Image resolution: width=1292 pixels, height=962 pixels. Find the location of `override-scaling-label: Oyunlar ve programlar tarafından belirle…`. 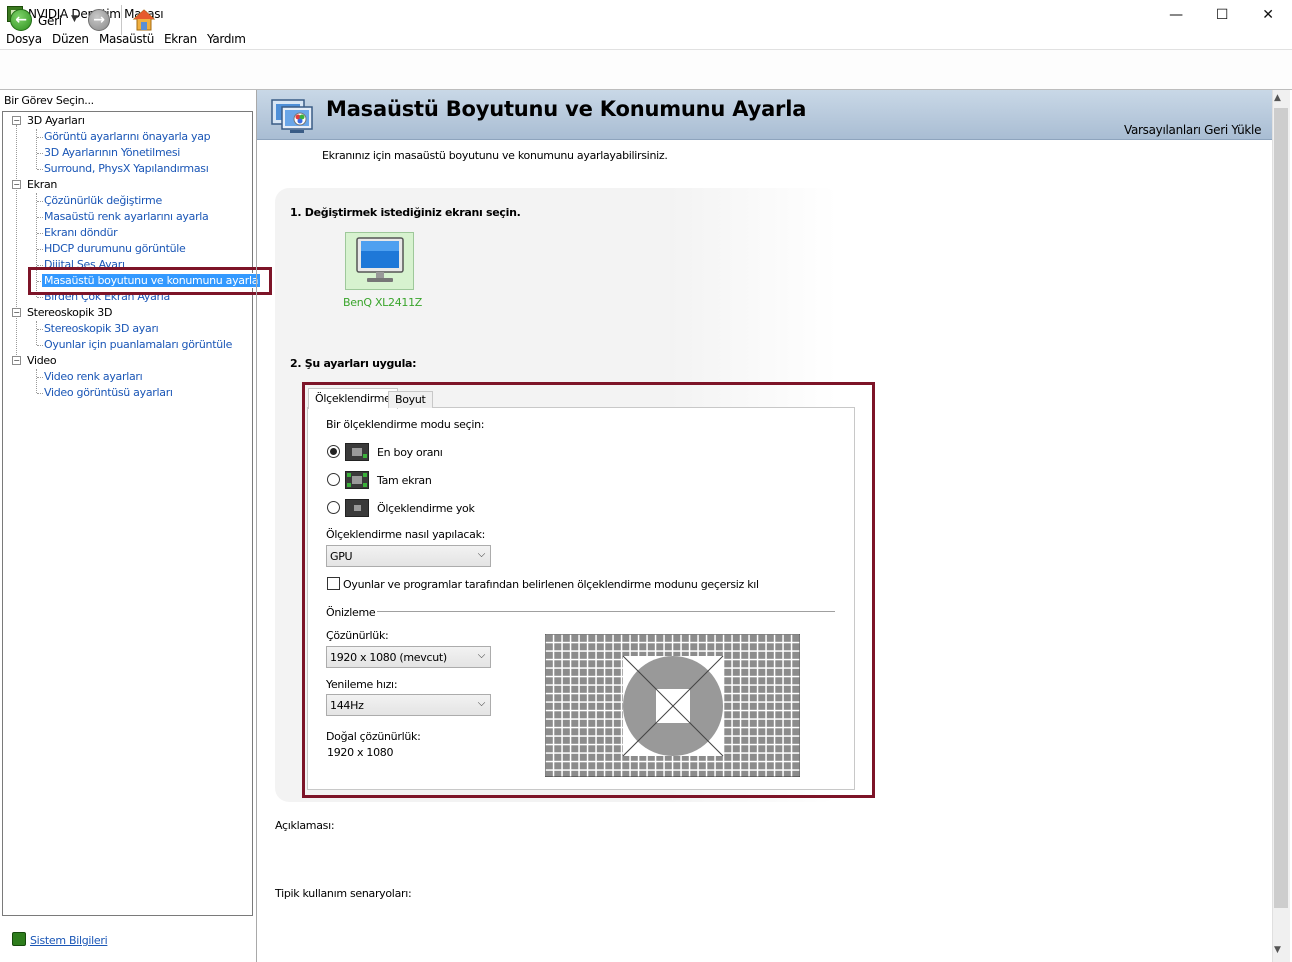

override-scaling-label: Oyunlar ve programlar tarafından belirle… is located at coordinates (551, 584).